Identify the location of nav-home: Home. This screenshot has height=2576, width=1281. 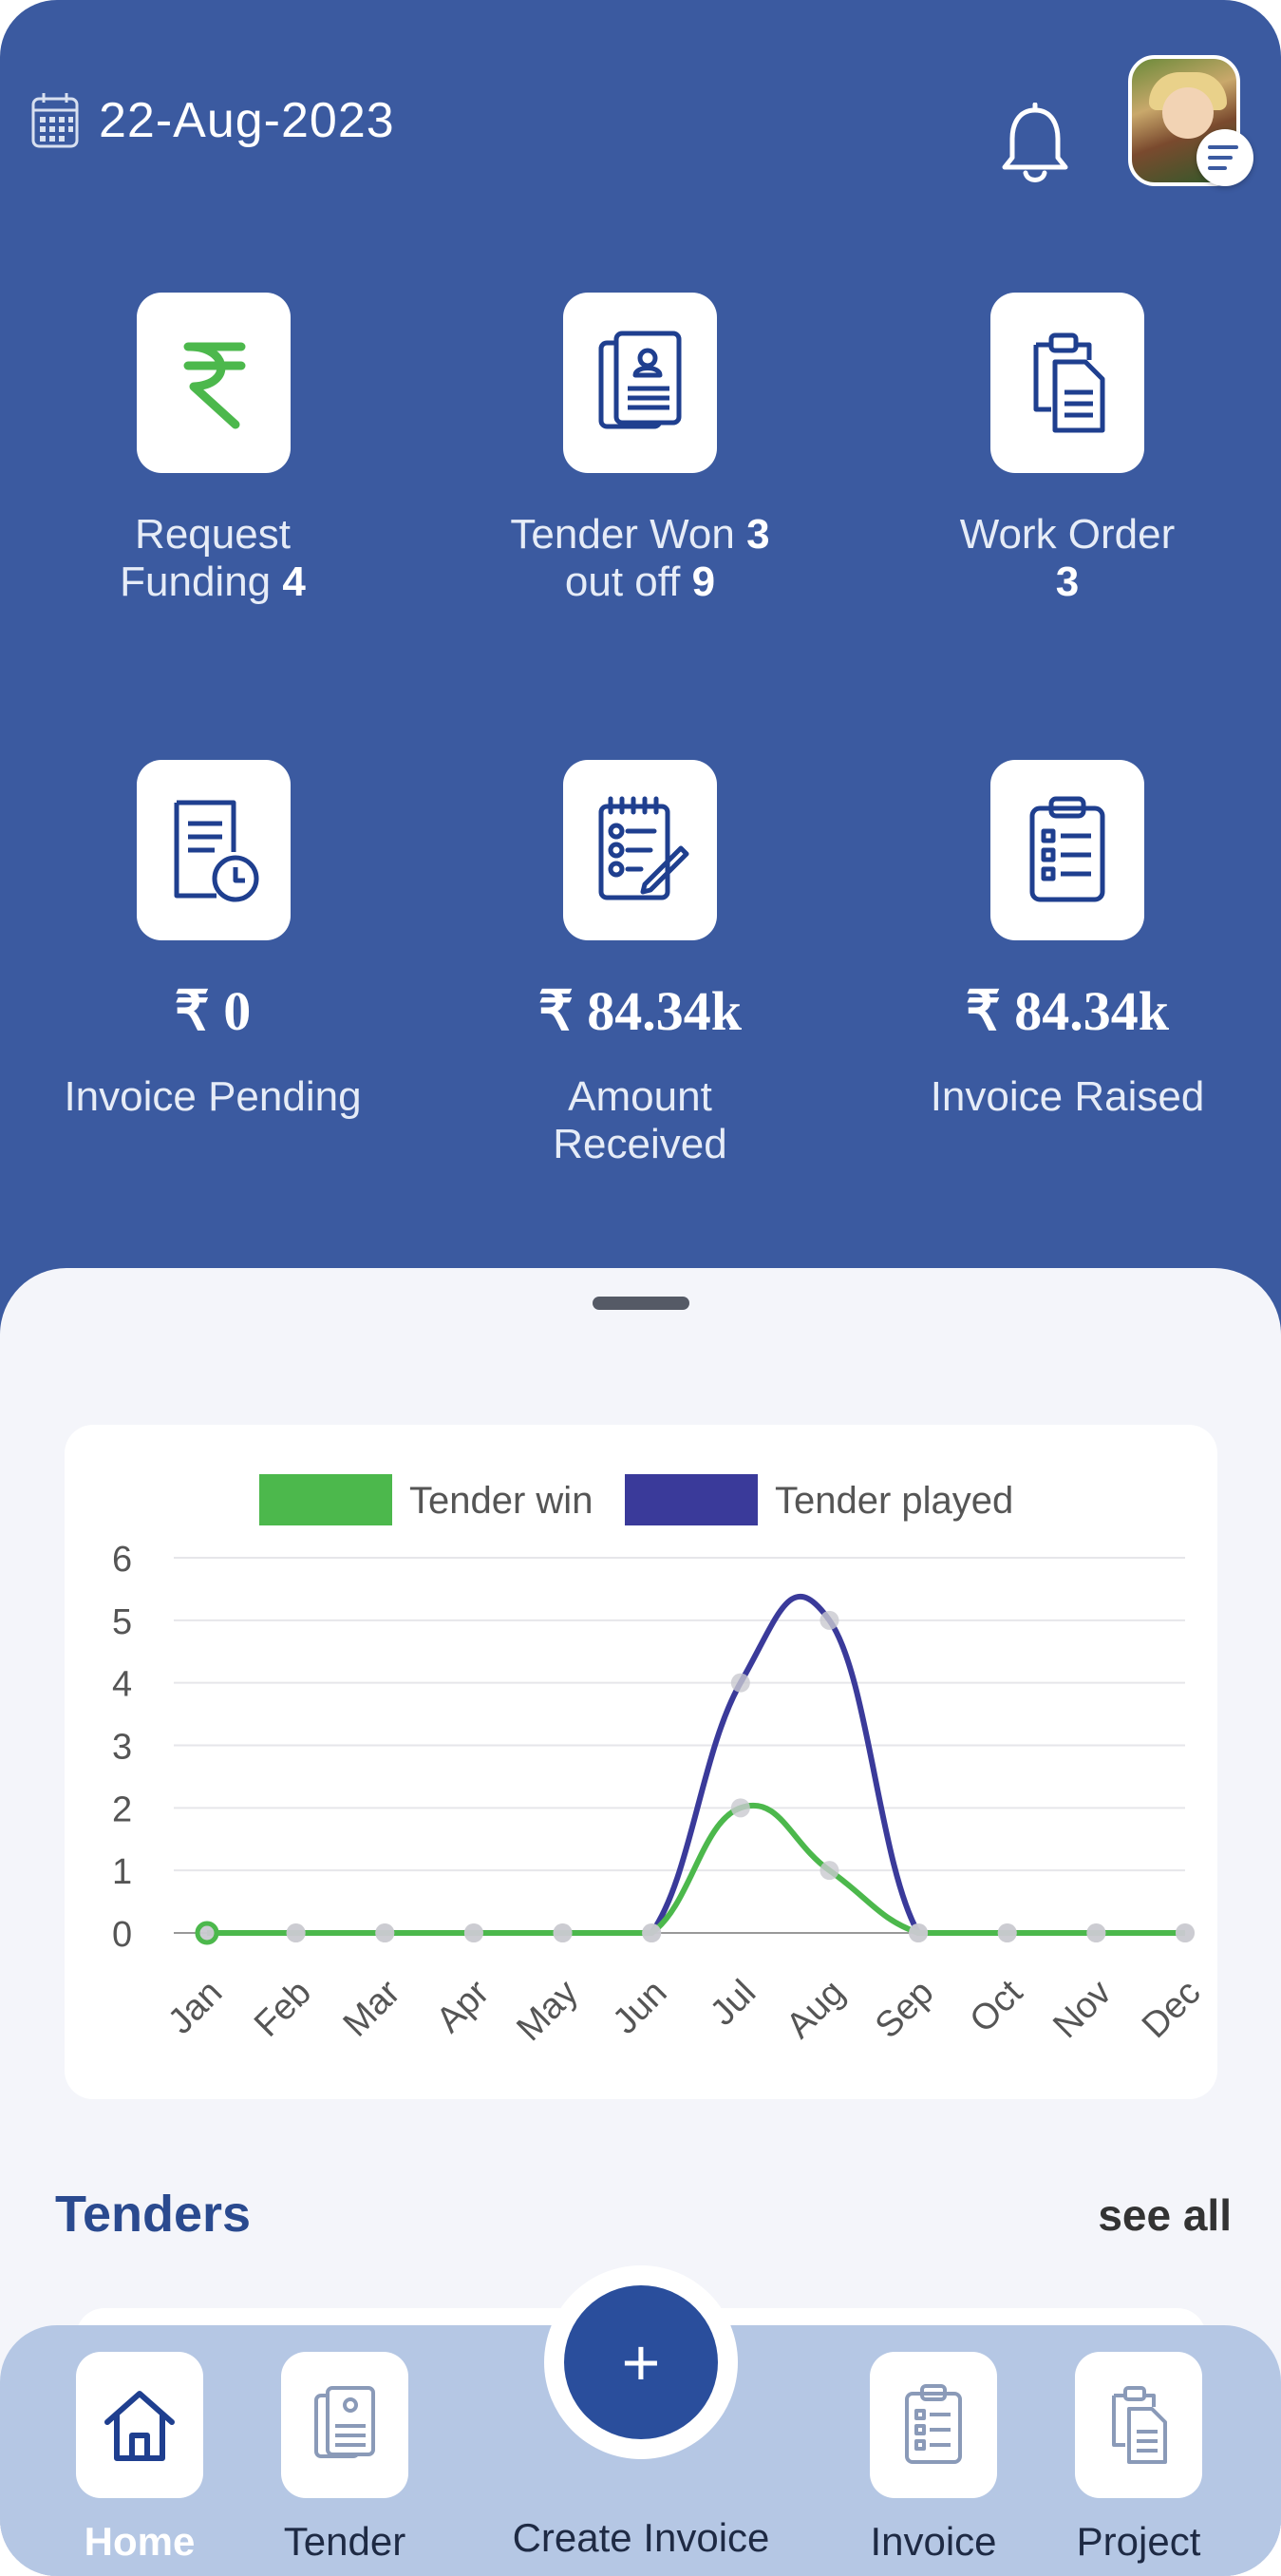
(140, 2458).